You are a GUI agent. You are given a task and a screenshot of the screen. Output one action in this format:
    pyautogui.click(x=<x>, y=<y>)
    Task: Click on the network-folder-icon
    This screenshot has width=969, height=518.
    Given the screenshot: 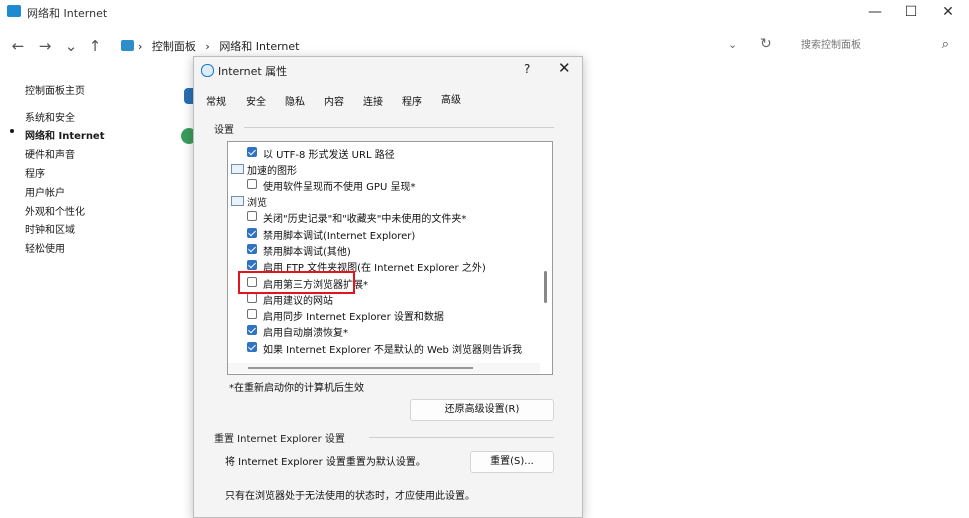 What is the action you would take?
    pyautogui.click(x=14, y=11)
    